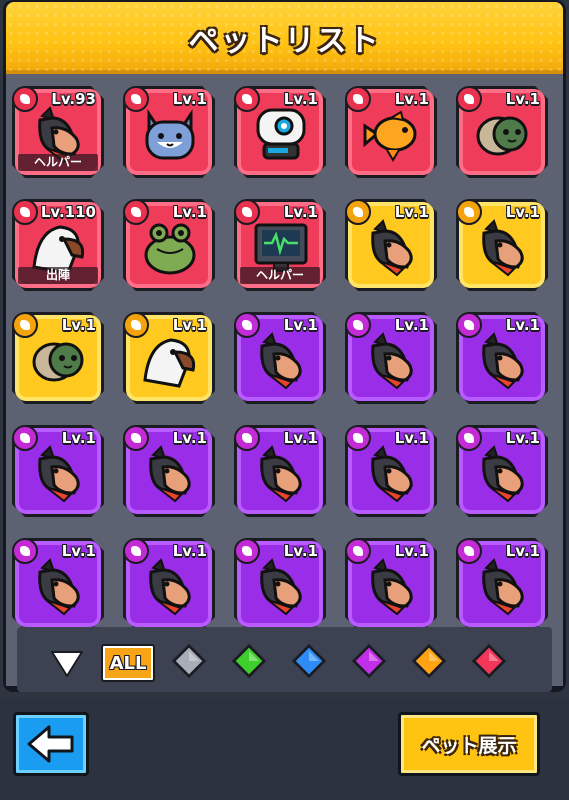 The width and height of the screenshot is (569, 800). I want to click on back-button, so click(51, 744).